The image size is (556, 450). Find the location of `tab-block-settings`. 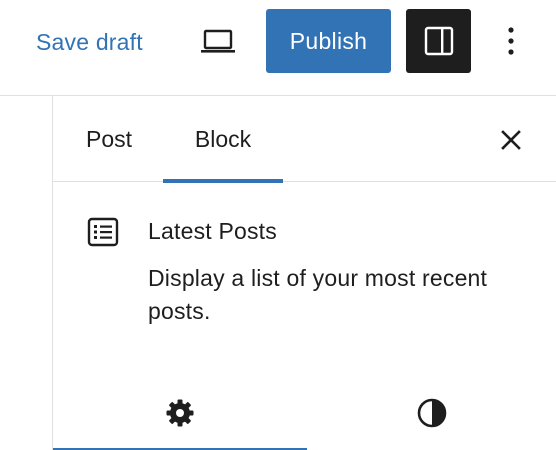

tab-block-settings is located at coordinates (180, 413).